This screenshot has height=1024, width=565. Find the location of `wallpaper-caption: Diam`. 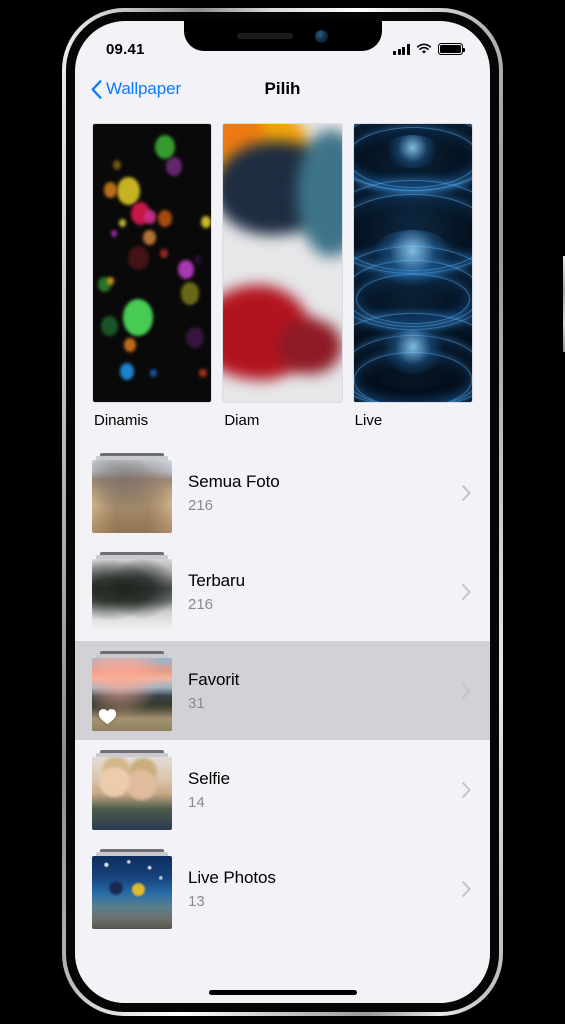

wallpaper-caption: Diam is located at coordinates (242, 420).